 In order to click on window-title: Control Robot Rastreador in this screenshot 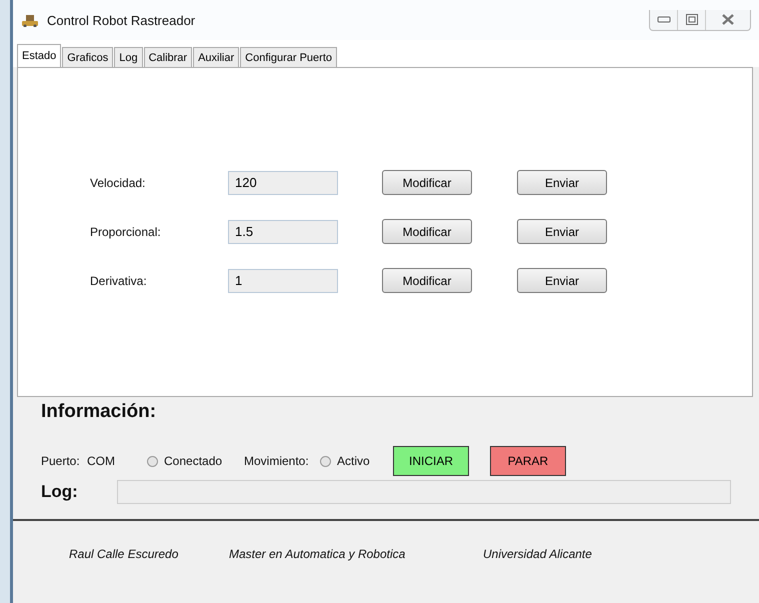, I will do `click(121, 20)`.